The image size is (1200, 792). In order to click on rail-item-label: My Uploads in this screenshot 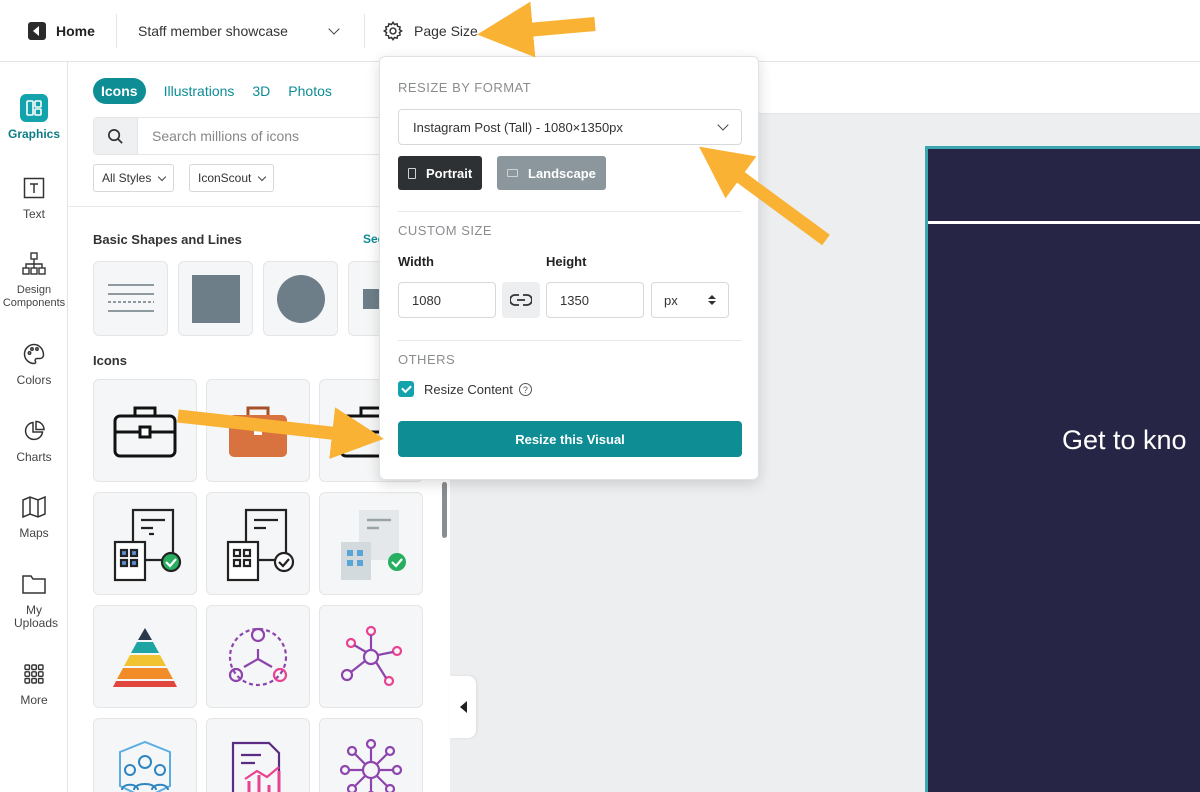, I will do `click(36, 616)`.